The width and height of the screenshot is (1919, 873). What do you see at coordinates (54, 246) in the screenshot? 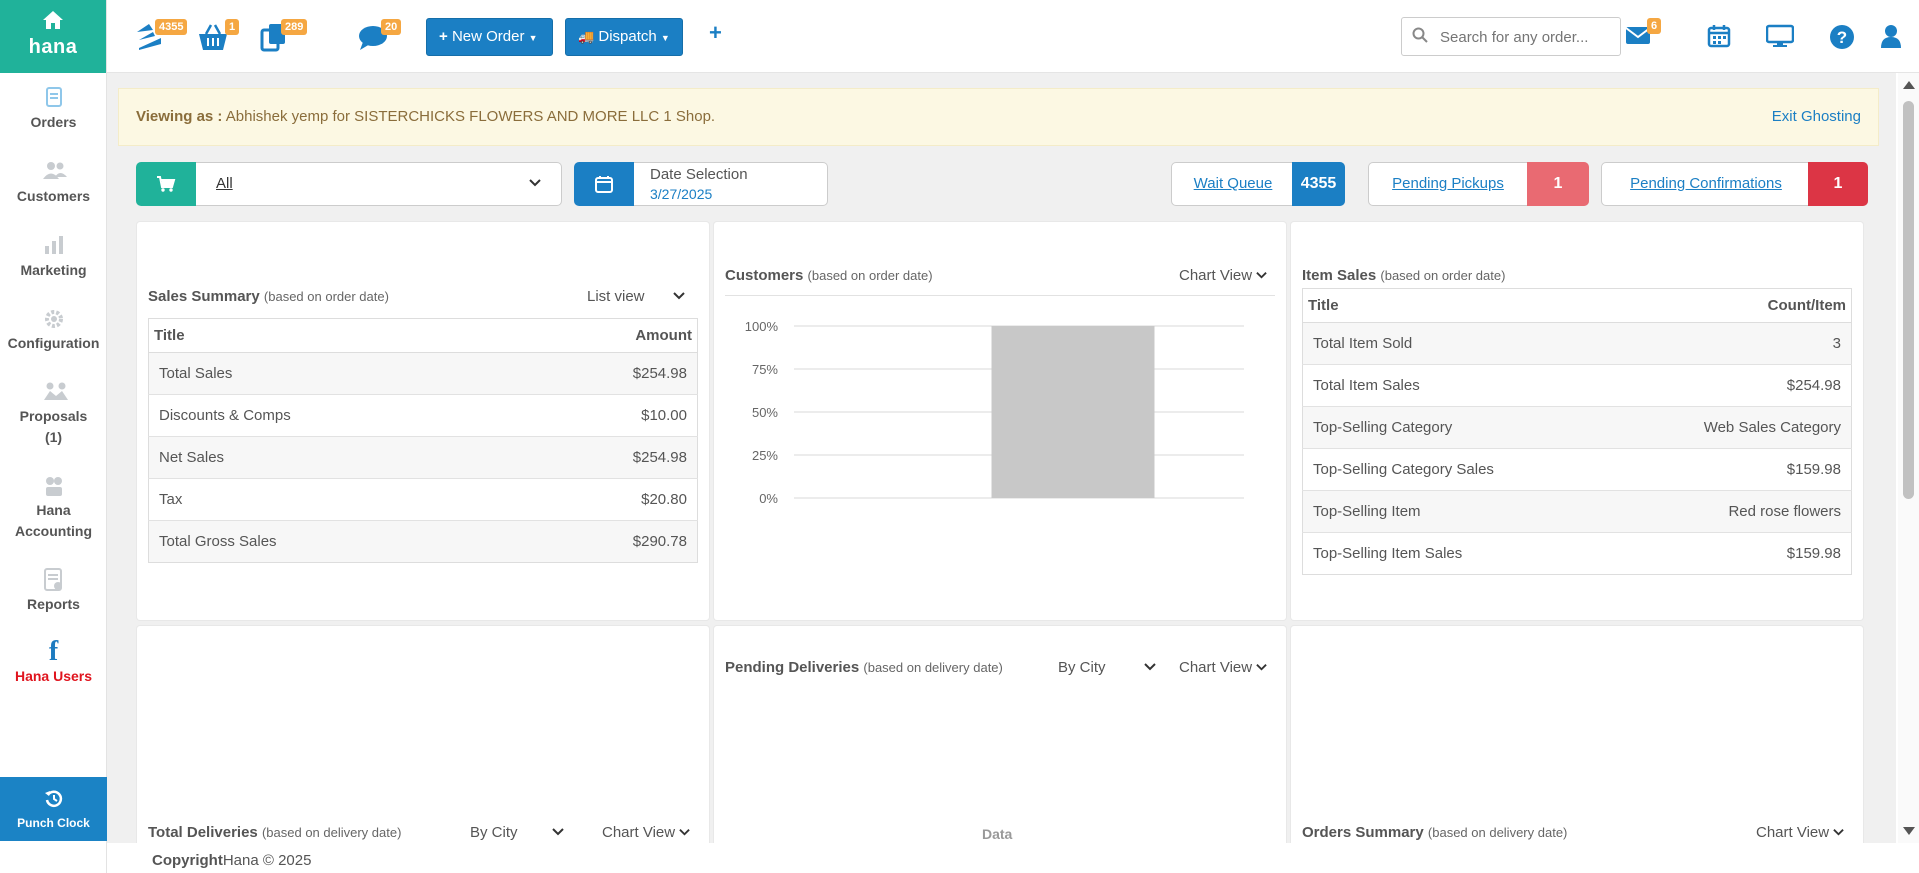
I see `marketing-icon` at bounding box center [54, 246].